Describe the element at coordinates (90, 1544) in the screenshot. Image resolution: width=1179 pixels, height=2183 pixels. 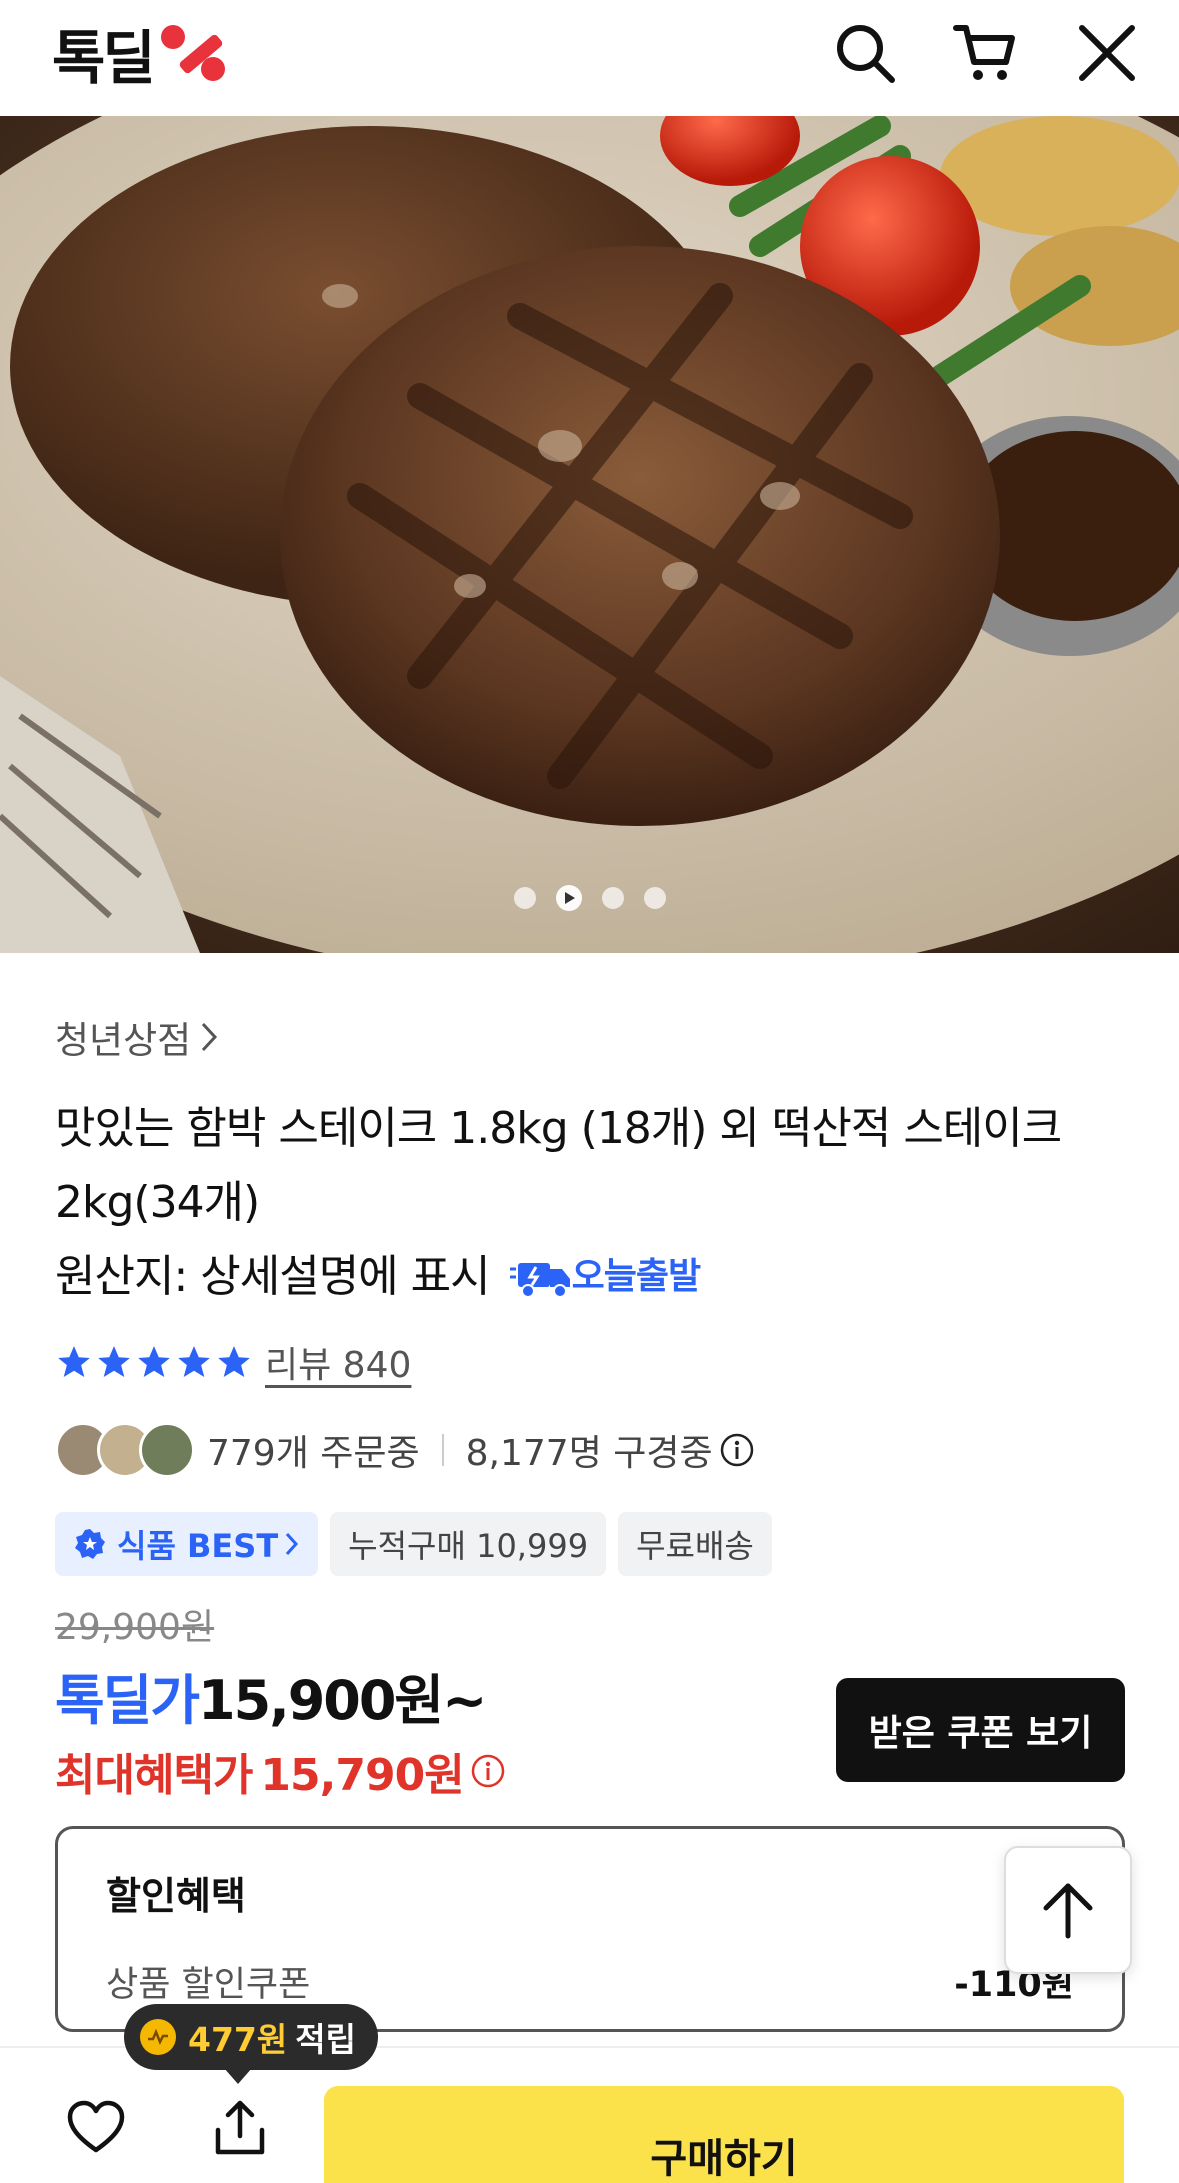
I see `best-badge-icon` at that location.